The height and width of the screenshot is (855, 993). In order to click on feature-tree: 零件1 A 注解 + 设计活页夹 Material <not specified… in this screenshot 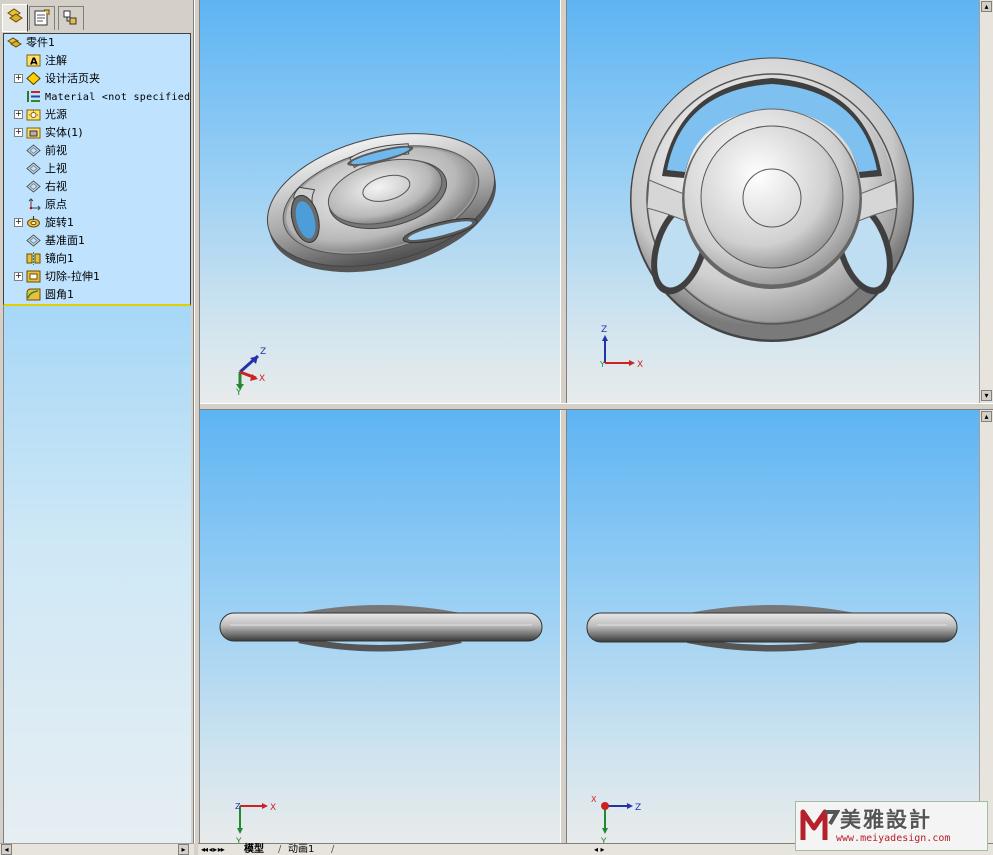, I will do `click(97, 169)`.